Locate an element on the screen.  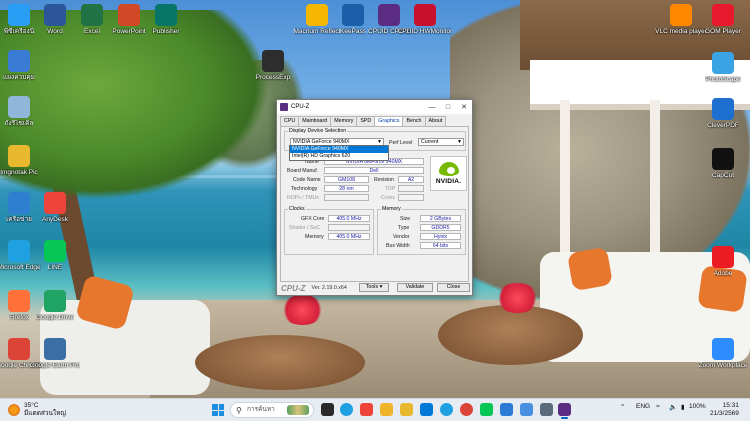
tab-about: About is located at coordinates (435, 121).